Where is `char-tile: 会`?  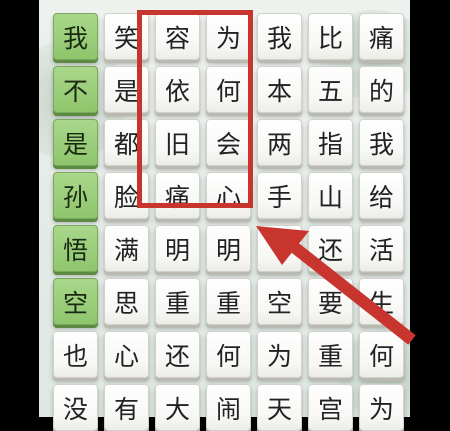
char-tile: 会 is located at coordinates (228, 142).